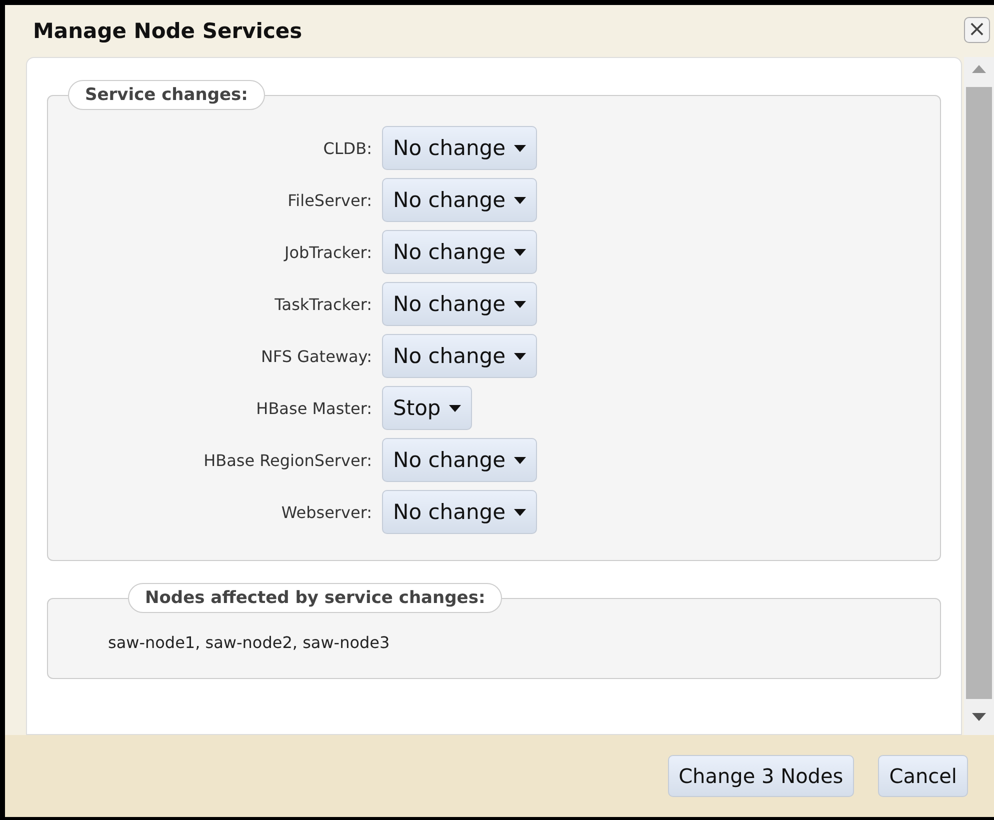 The image size is (994, 820). What do you see at coordinates (166, 95) in the screenshot?
I see `group-legend: Service changes:` at bounding box center [166, 95].